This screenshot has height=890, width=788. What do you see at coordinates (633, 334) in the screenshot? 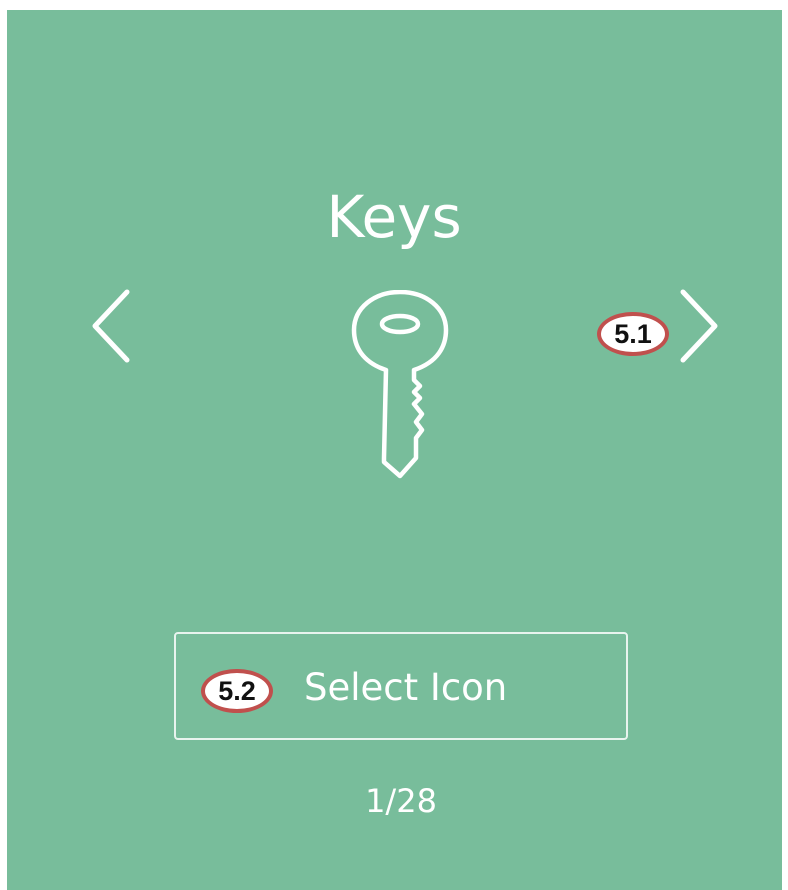
I see `next-button-callout: 5.1` at bounding box center [633, 334].